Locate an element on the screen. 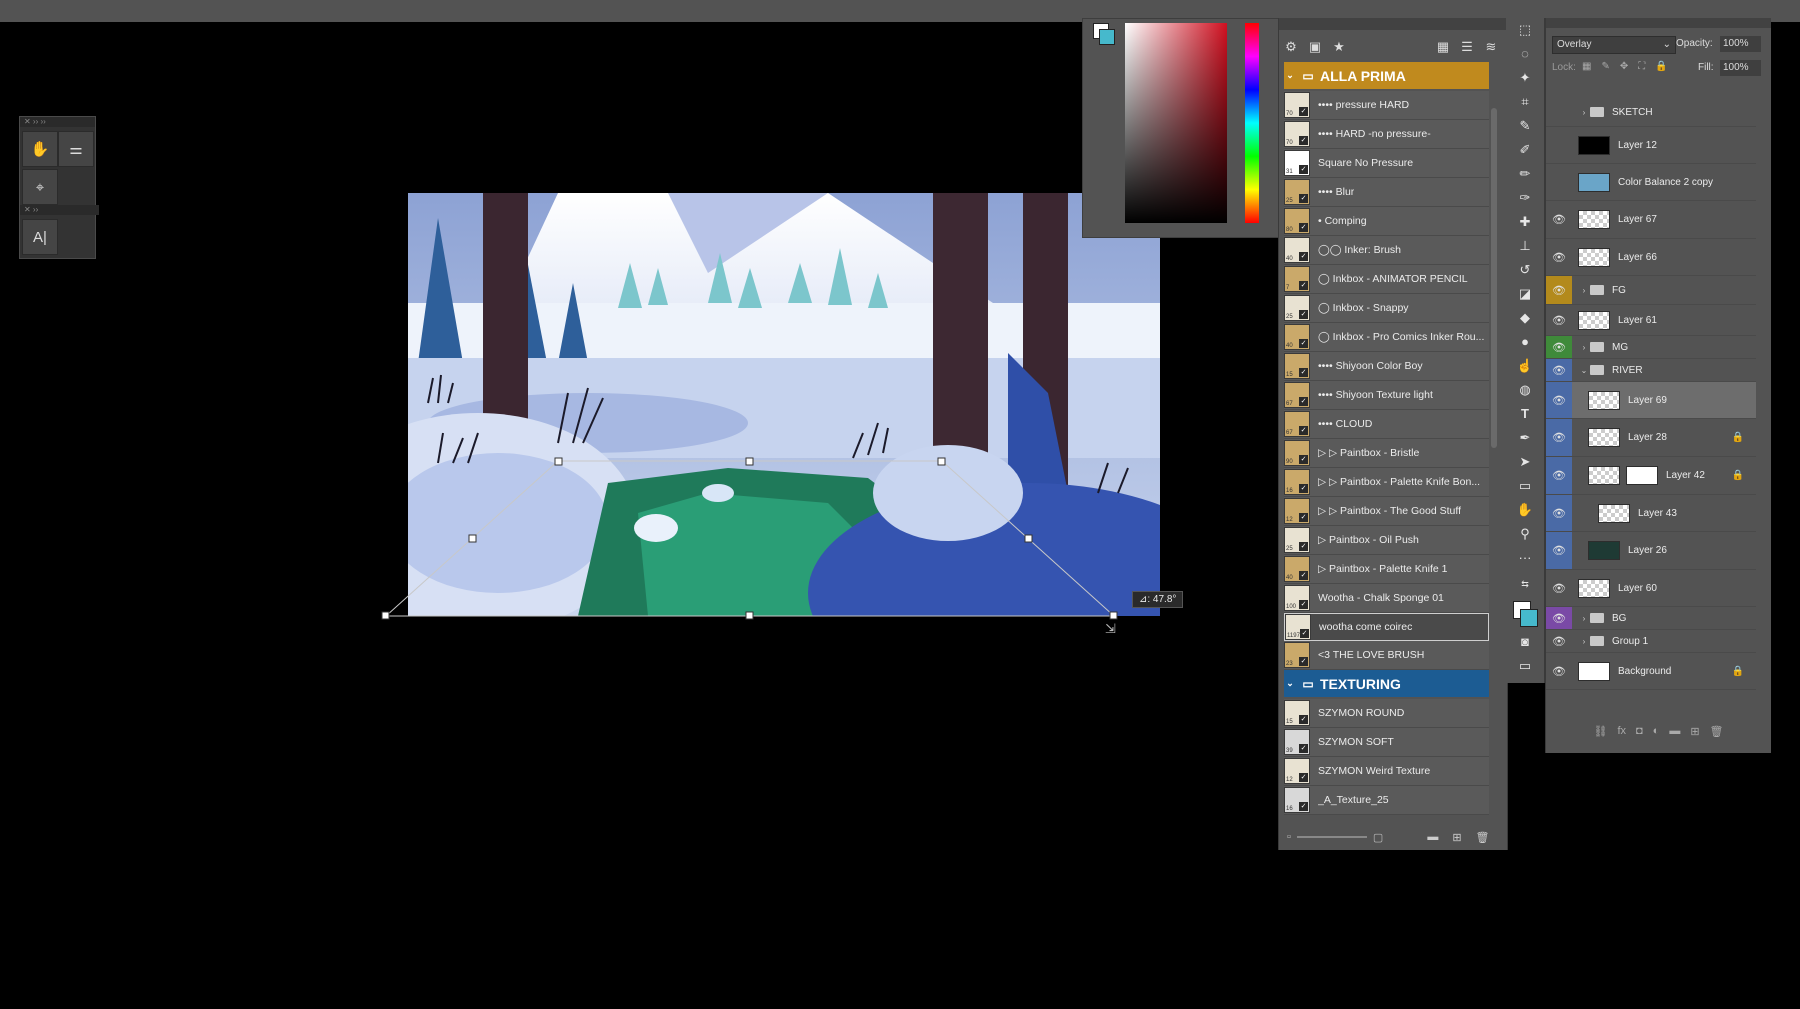 The width and height of the screenshot is (1800, 1009). chevron-down-icon: ⌄ is located at coordinates (1584, 370).